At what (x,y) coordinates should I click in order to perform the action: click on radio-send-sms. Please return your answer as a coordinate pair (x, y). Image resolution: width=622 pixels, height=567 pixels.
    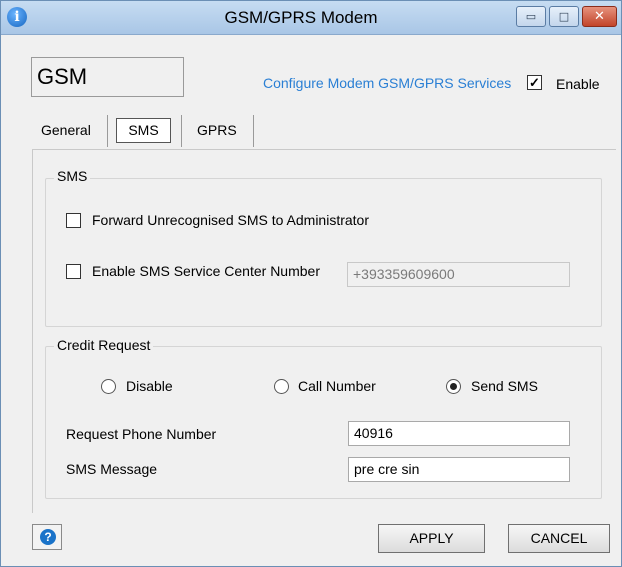
    Looking at the image, I should click on (453, 386).